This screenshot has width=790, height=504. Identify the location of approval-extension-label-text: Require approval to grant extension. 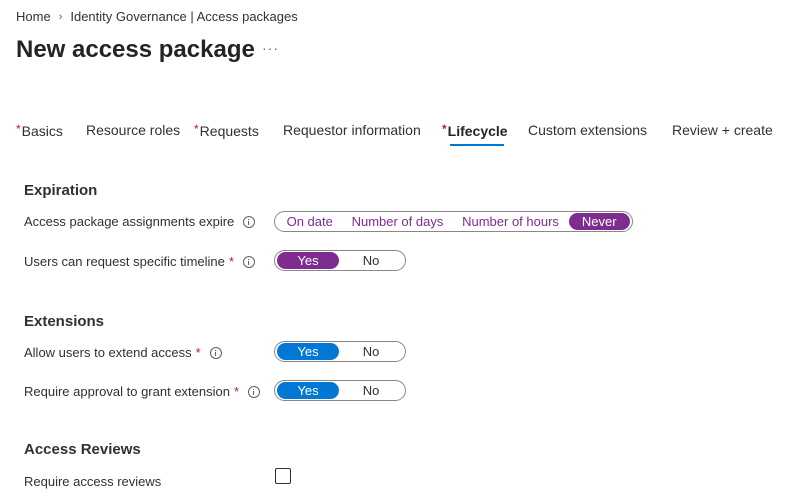
(127, 391).